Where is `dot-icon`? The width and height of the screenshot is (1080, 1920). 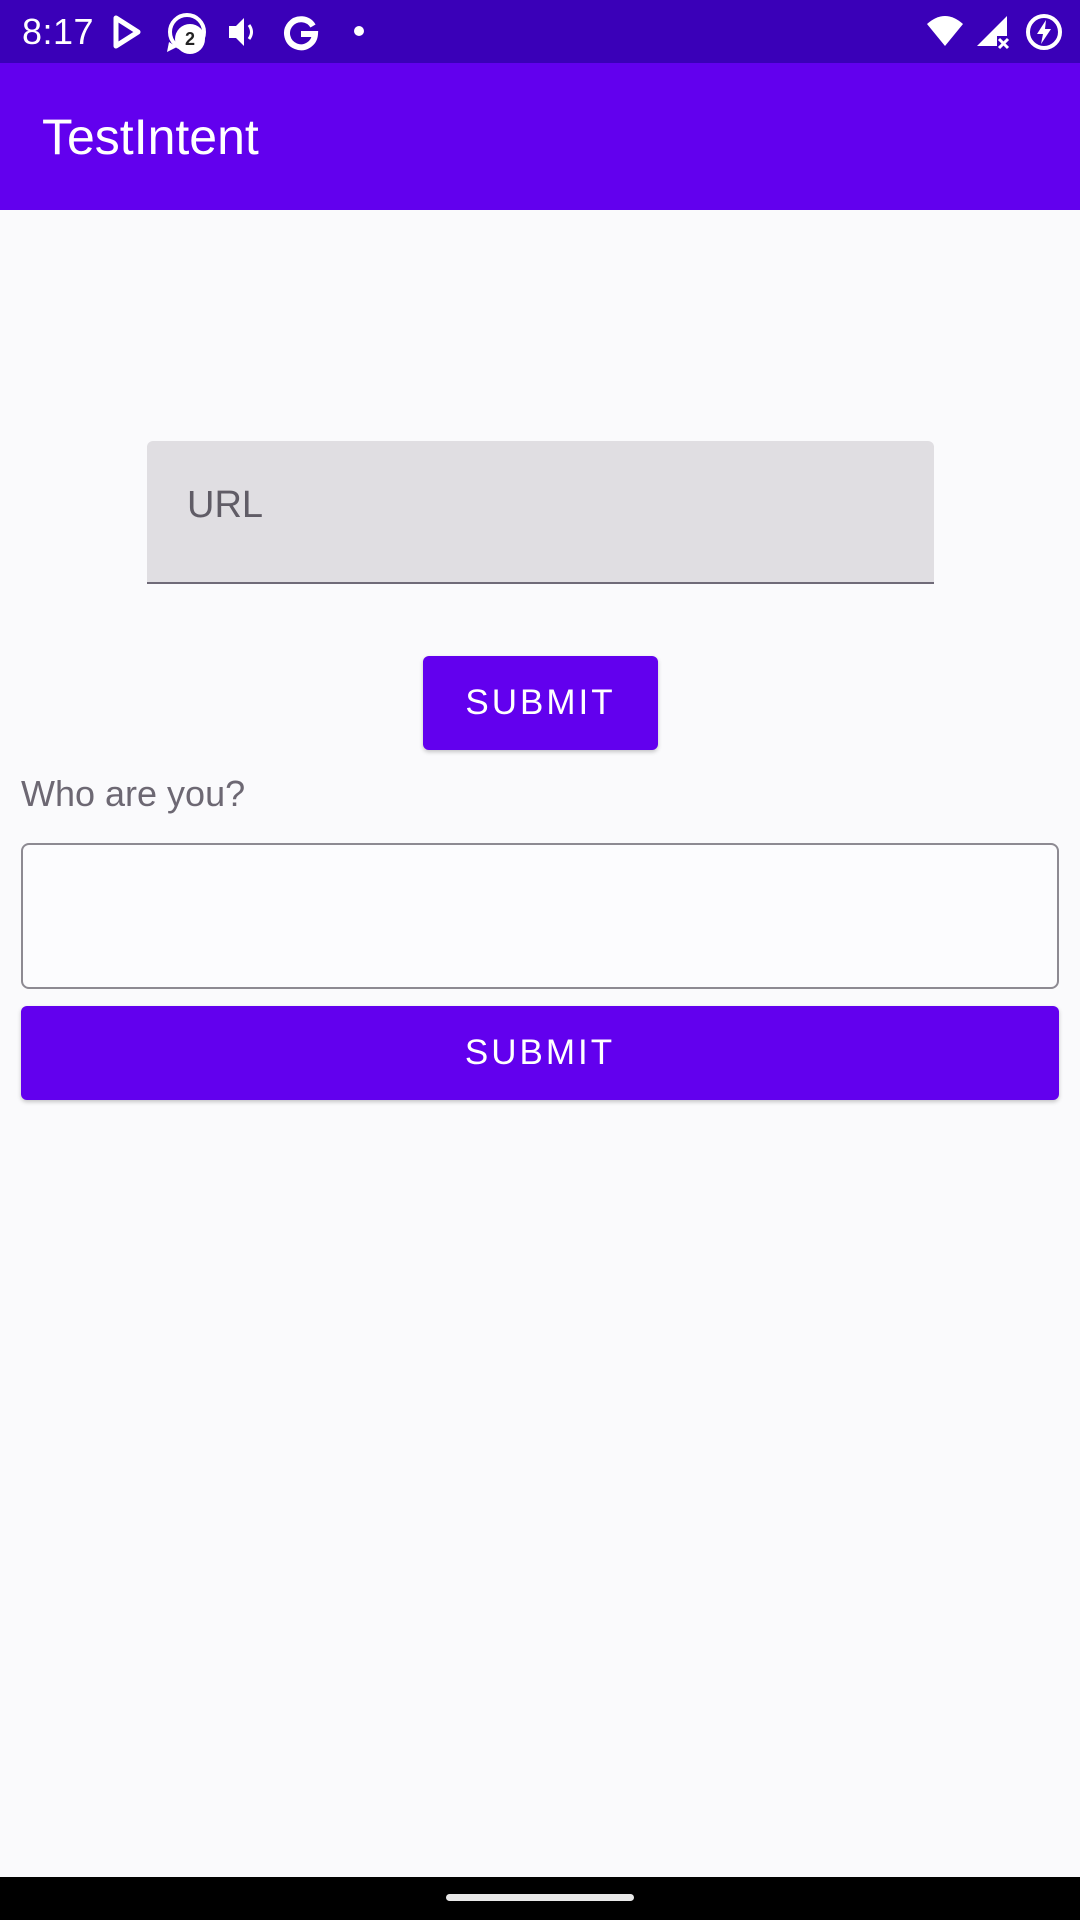 dot-icon is located at coordinates (359, 32).